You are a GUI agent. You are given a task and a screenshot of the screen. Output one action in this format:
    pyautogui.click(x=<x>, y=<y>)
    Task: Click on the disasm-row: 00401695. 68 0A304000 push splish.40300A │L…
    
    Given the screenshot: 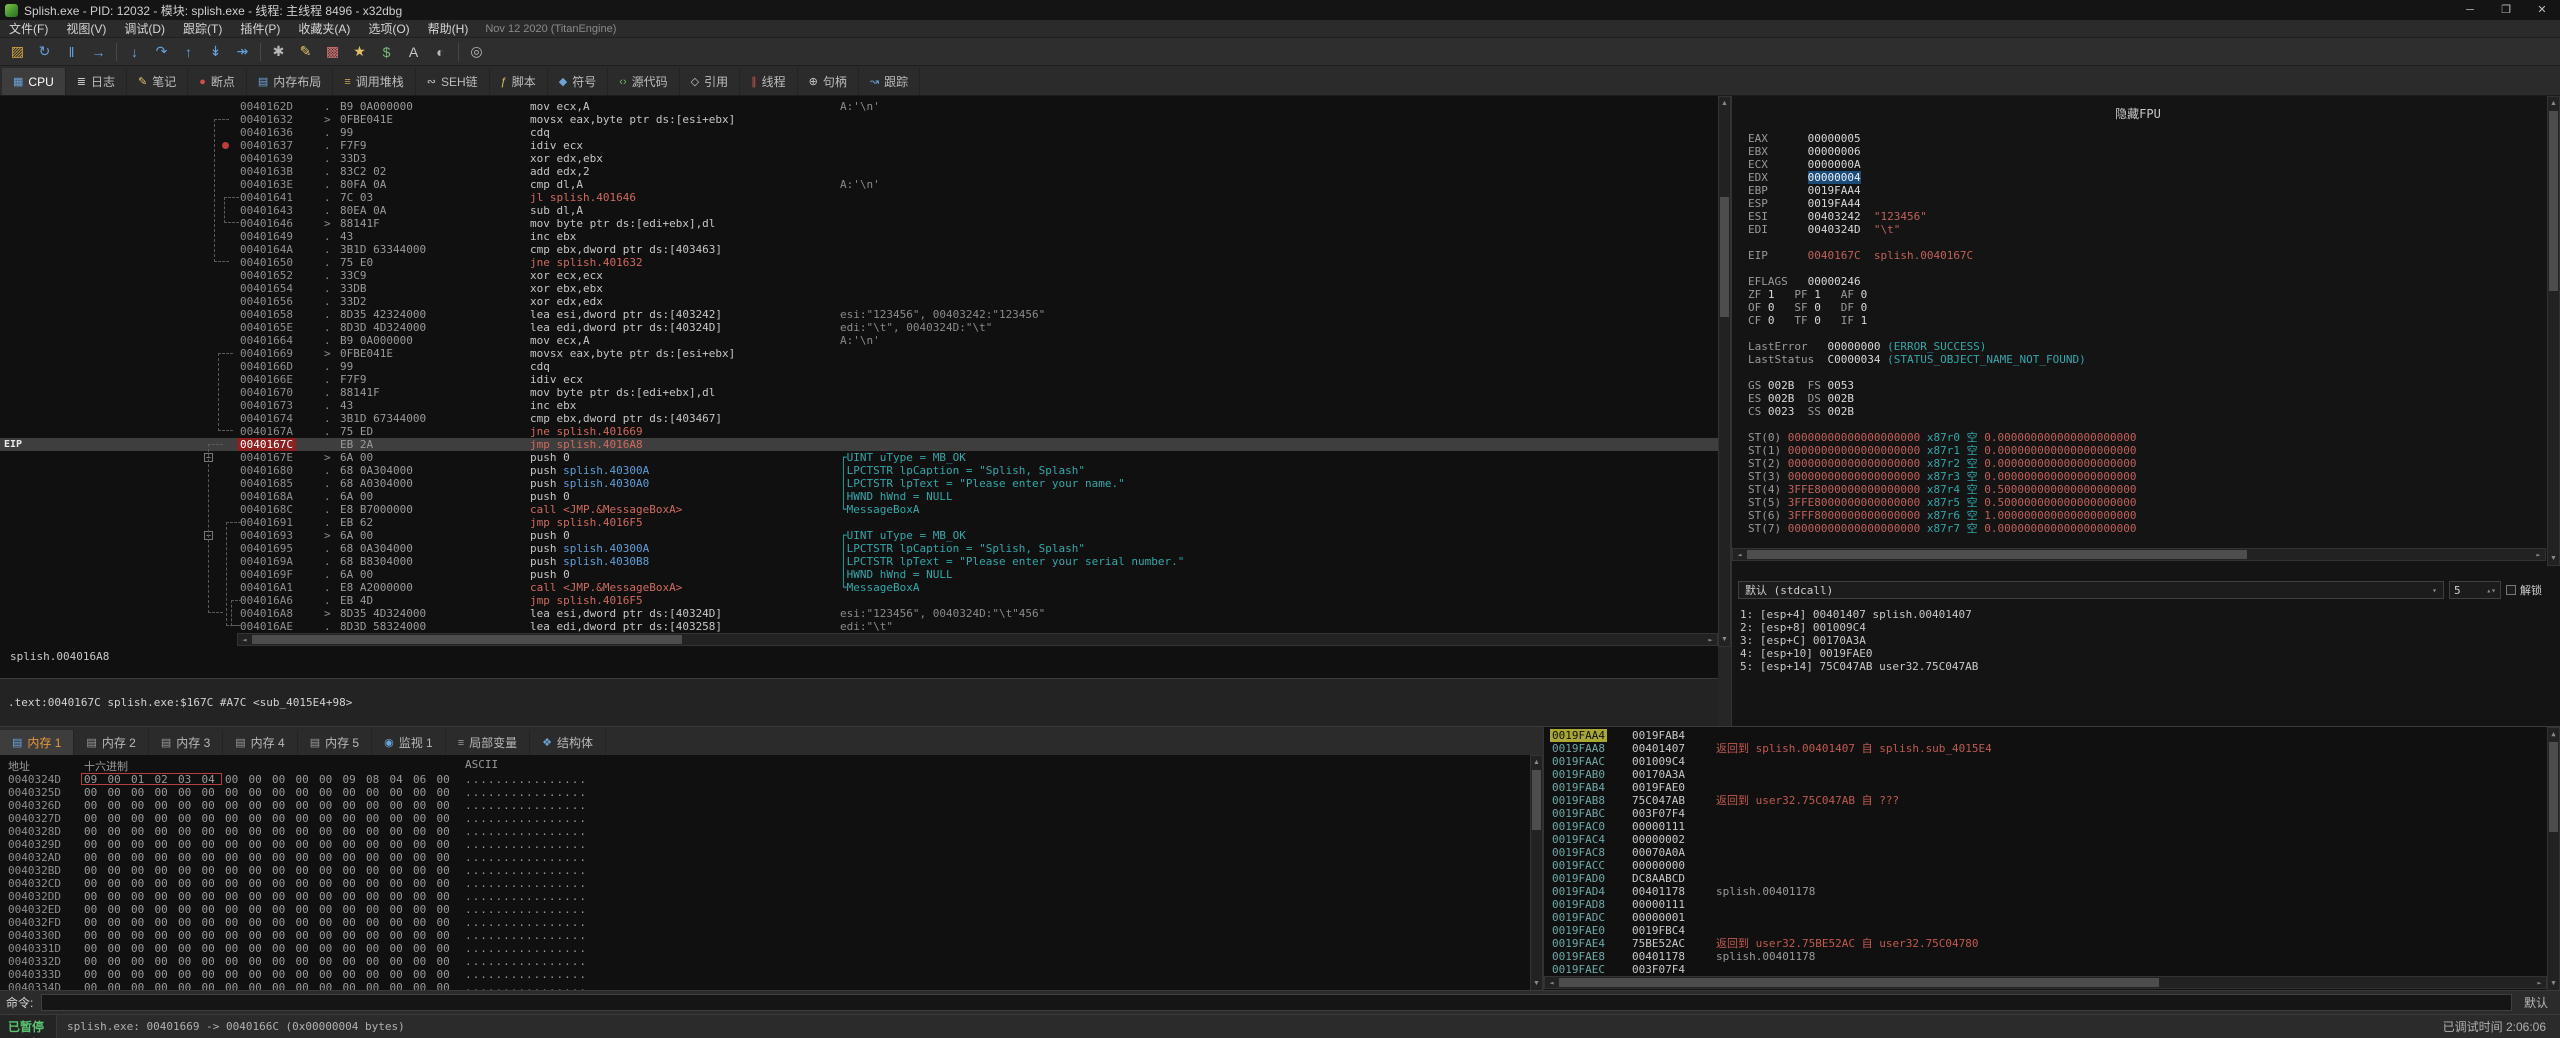 What is the action you would take?
    pyautogui.click(x=859, y=548)
    